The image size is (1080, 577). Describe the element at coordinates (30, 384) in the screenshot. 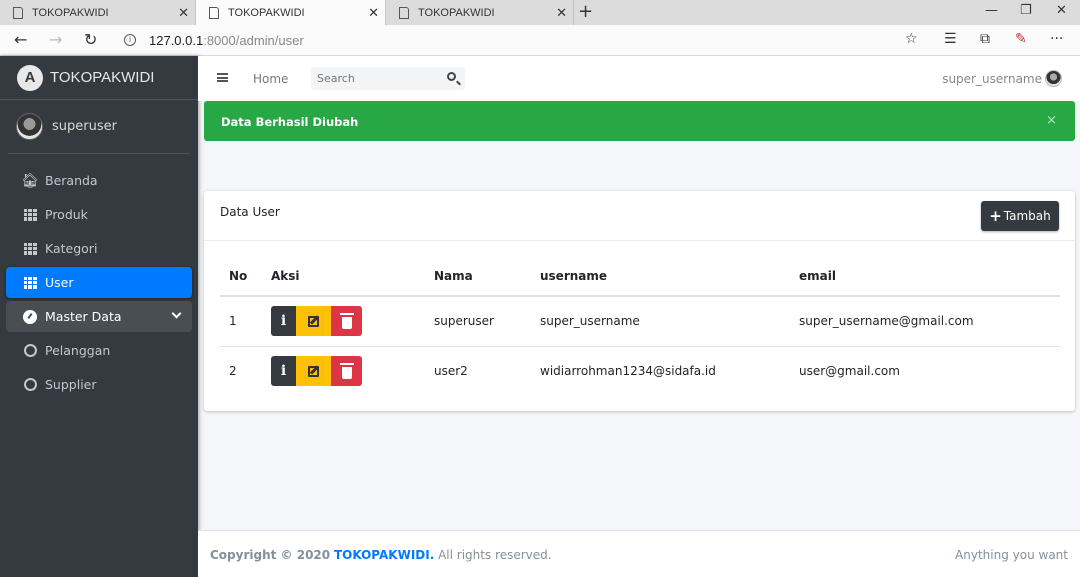

I see `circle-icon` at that location.